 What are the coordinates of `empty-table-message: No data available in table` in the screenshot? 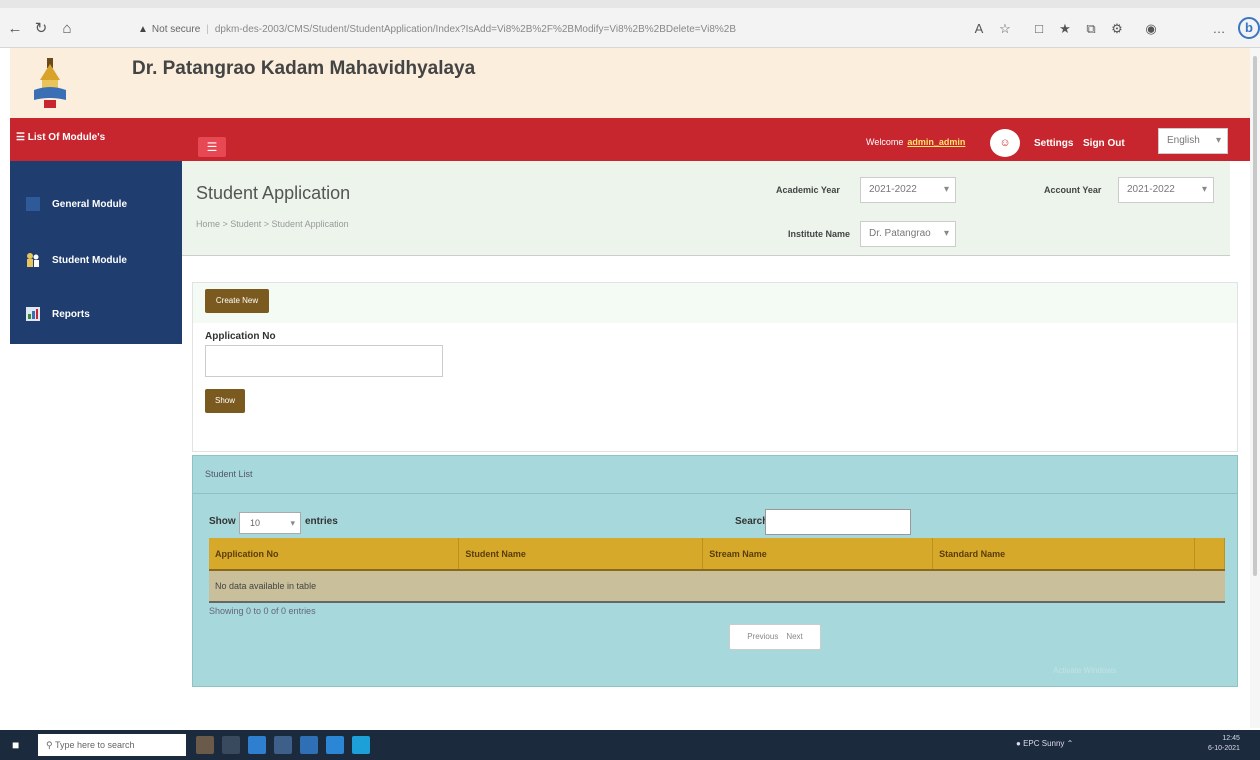 It's located at (717, 586).